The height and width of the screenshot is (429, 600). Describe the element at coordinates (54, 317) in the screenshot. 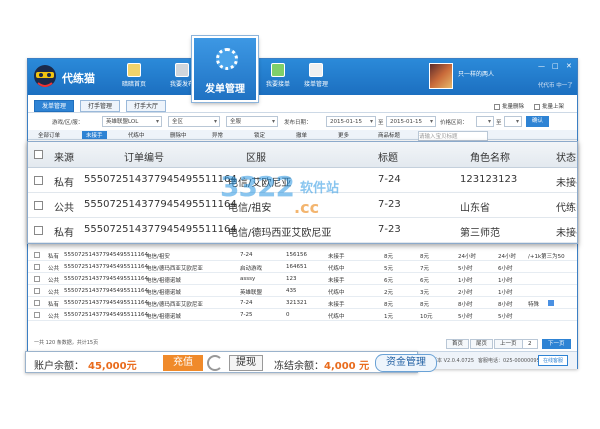

I see `cell-source: 公共` at that location.